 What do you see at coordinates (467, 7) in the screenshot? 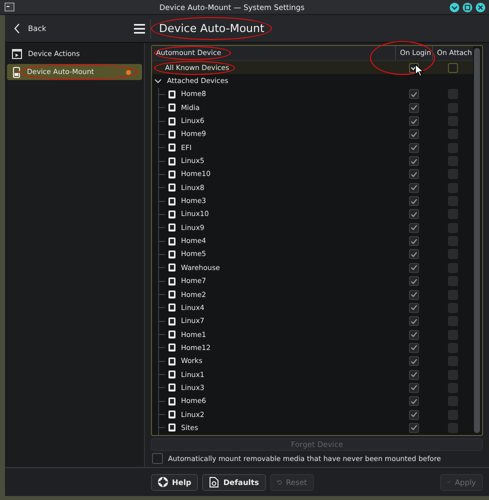
I see `maximize-button` at bounding box center [467, 7].